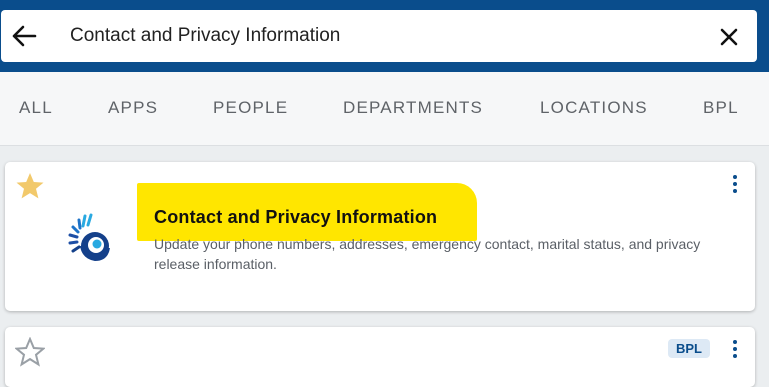  Describe the element at coordinates (36, 108) in the screenshot. I see `tab-all: ALL` at that location.